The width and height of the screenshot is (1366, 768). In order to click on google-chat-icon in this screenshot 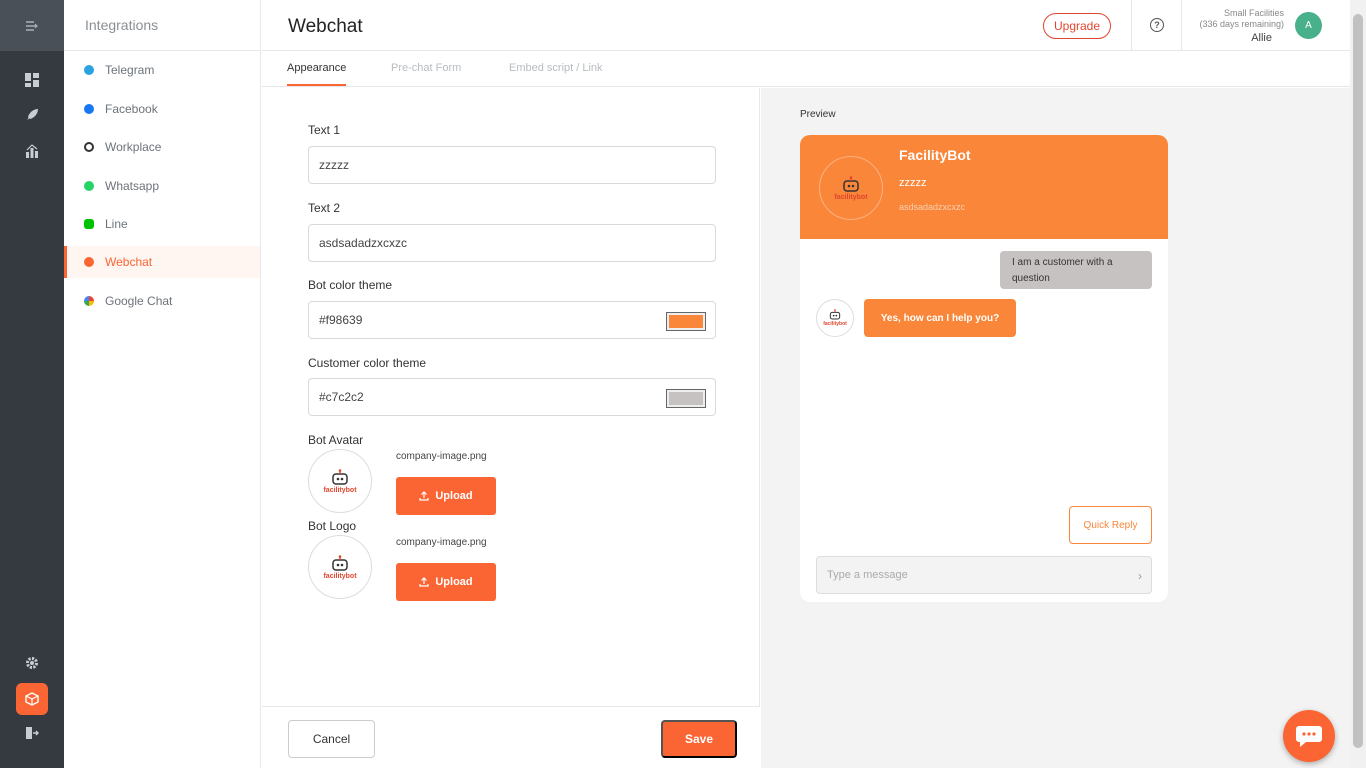, I will do `click(89, 301)`.